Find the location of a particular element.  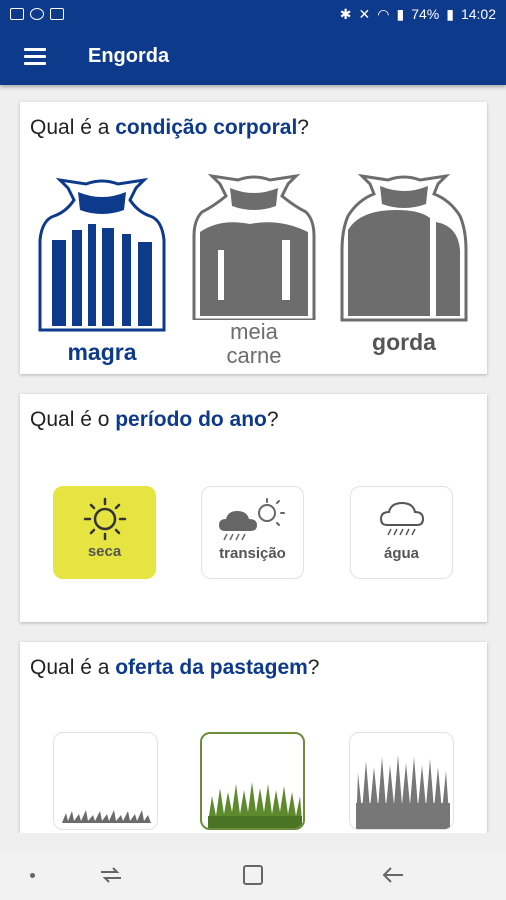

nav-dot-button is located at coordinates (32, 875).